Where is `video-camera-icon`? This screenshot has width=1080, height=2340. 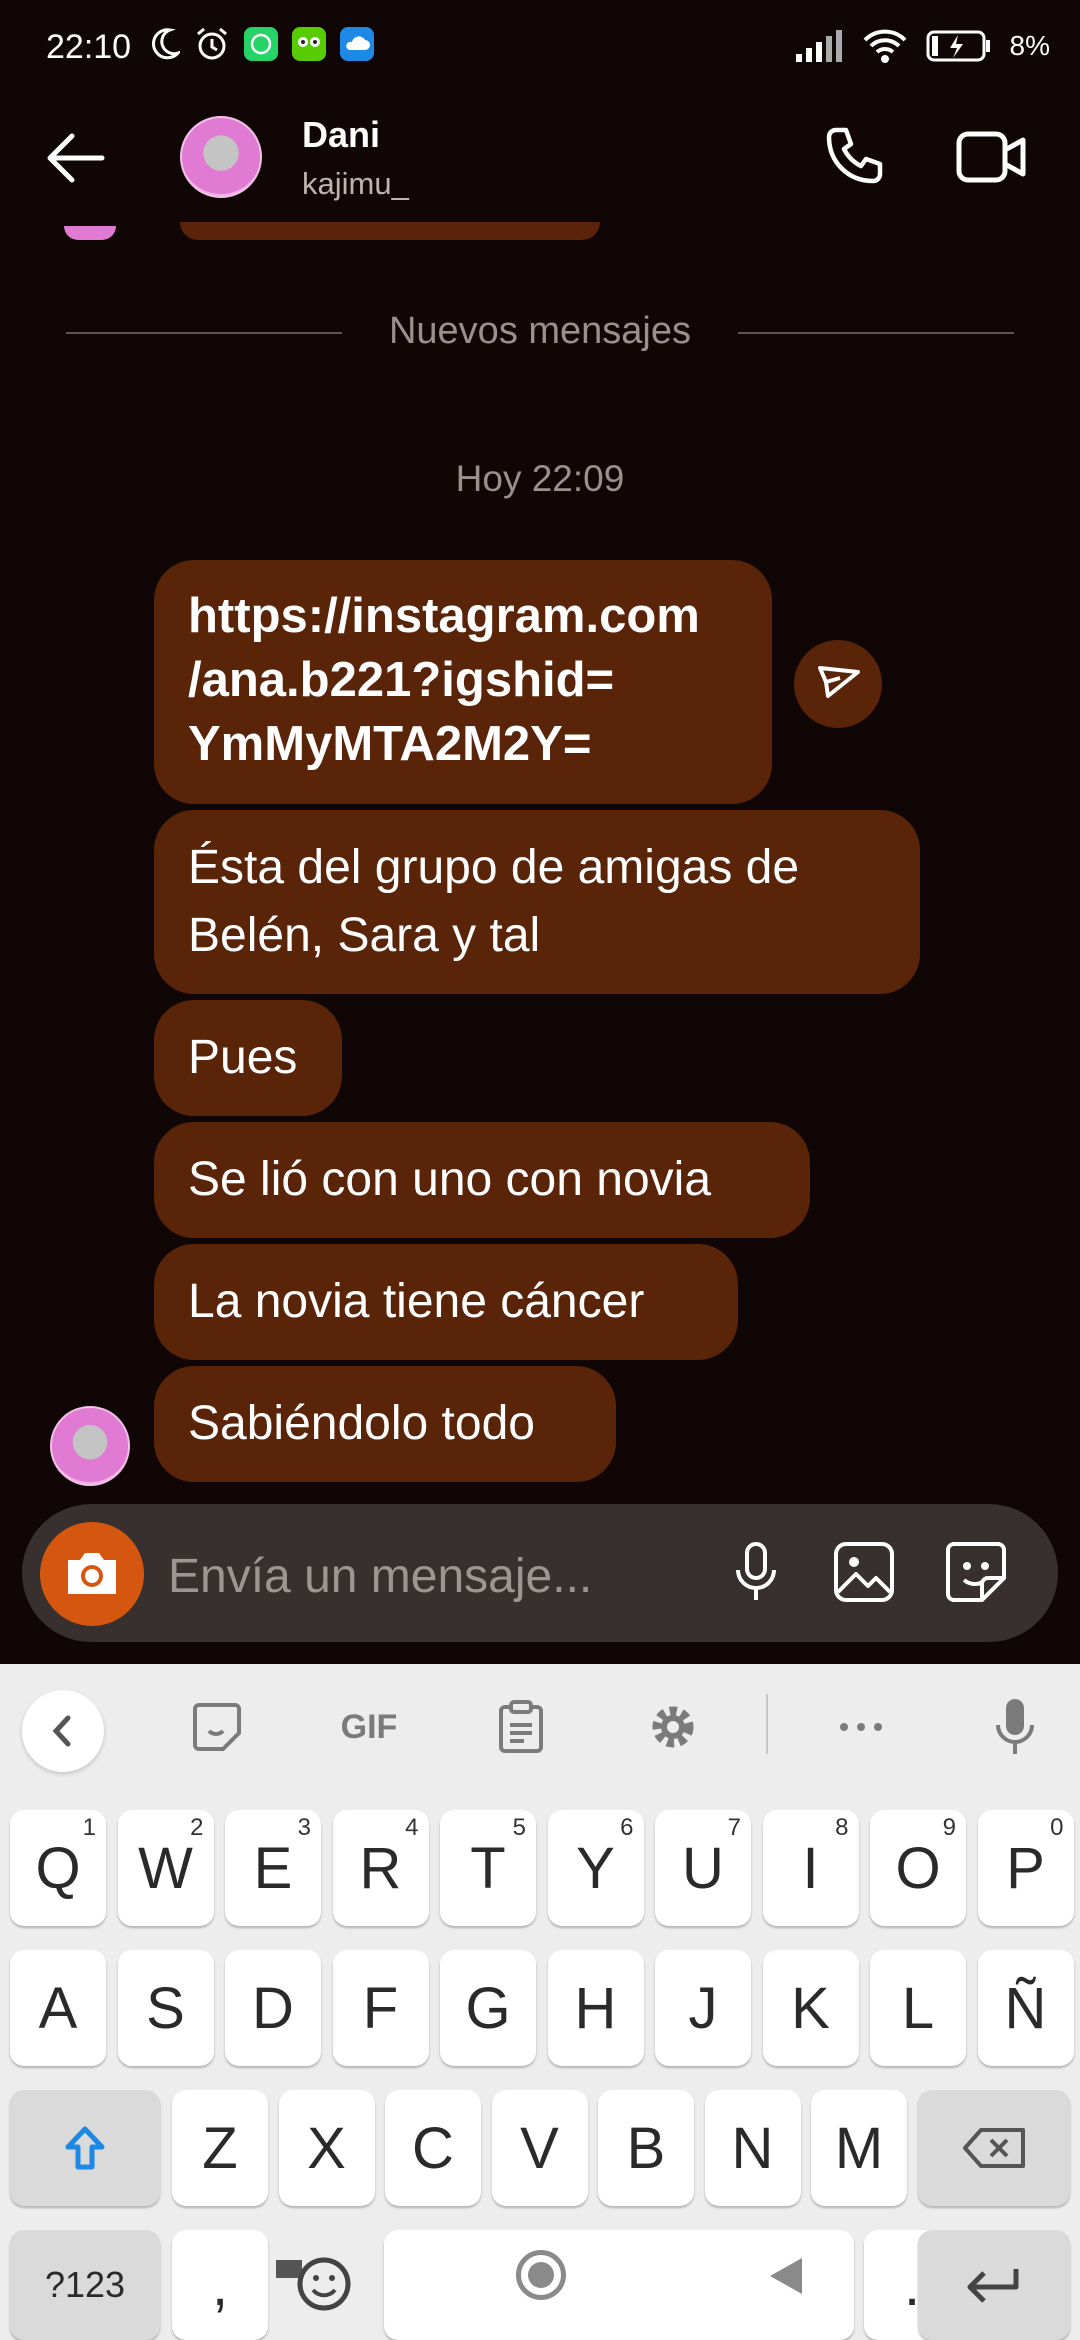
video-camera-icon is located at coordinates (991, 157).